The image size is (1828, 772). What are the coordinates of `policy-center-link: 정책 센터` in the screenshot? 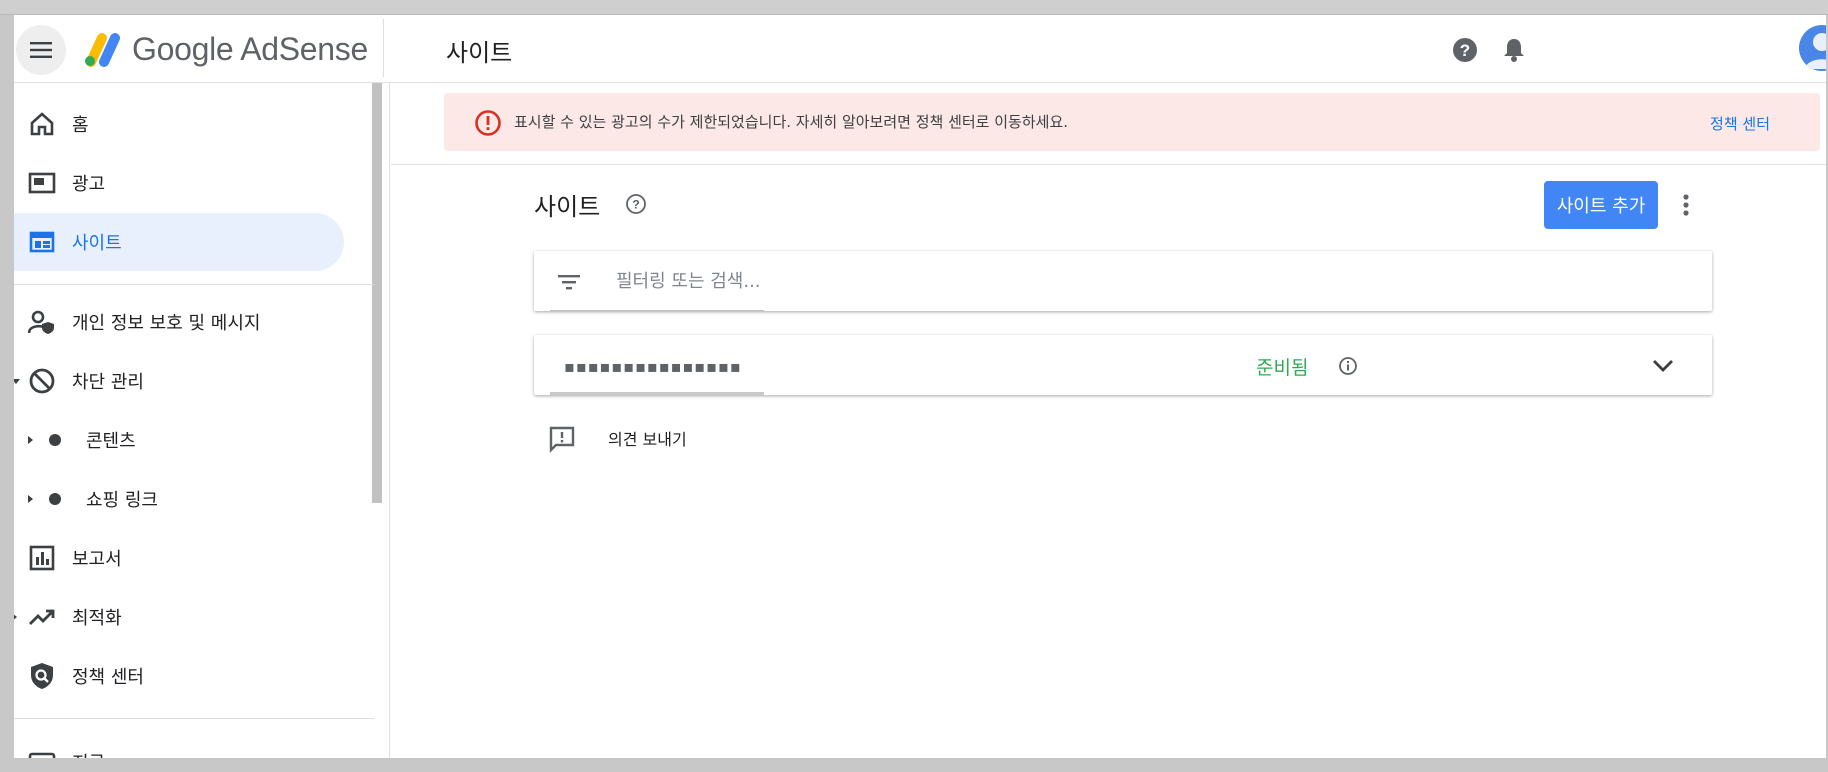 It's located at (1740, 123).